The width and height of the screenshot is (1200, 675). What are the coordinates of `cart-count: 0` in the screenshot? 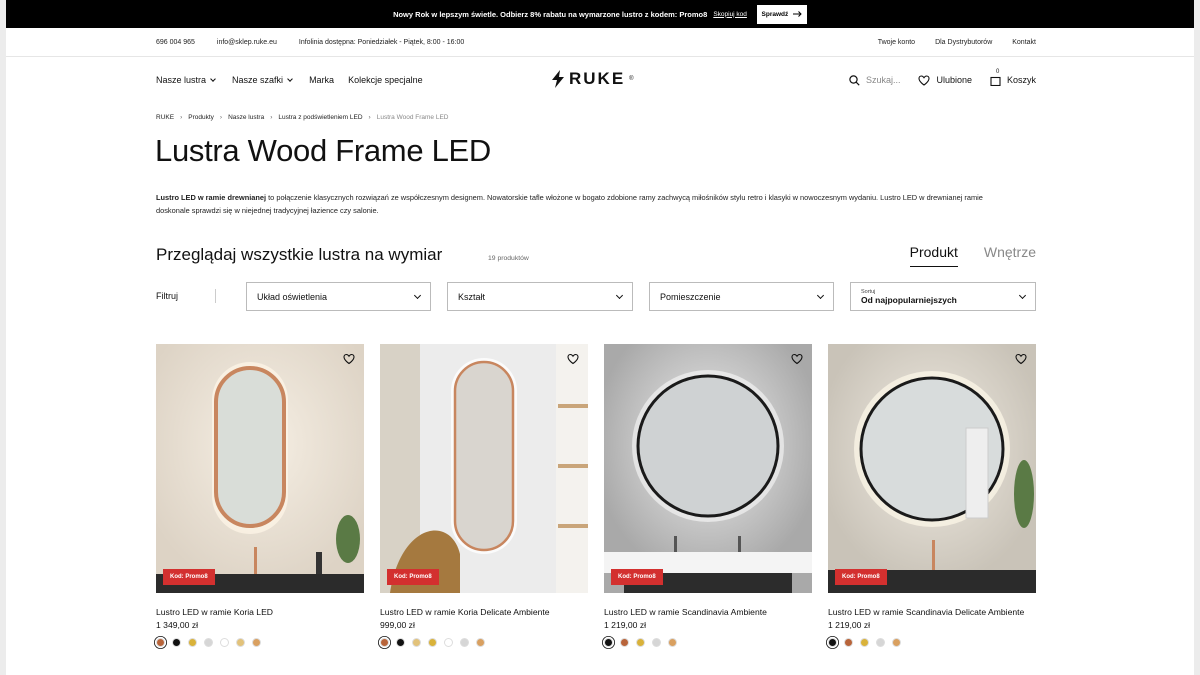 It's located at (997, 72).